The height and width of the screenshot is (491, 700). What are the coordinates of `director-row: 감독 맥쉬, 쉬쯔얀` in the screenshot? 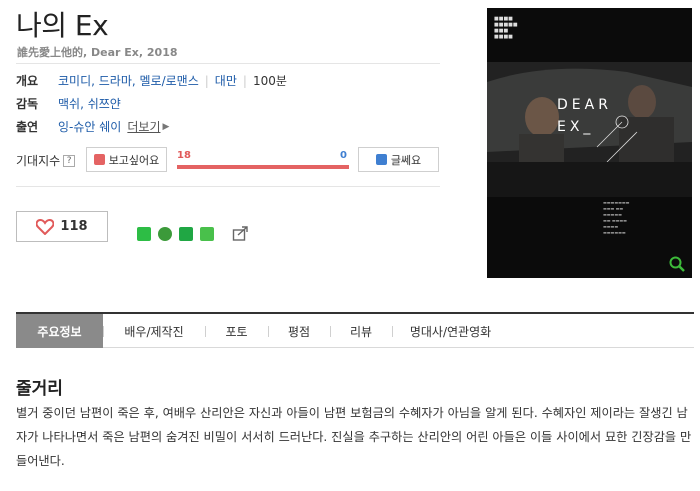 It's located at (68, 103).